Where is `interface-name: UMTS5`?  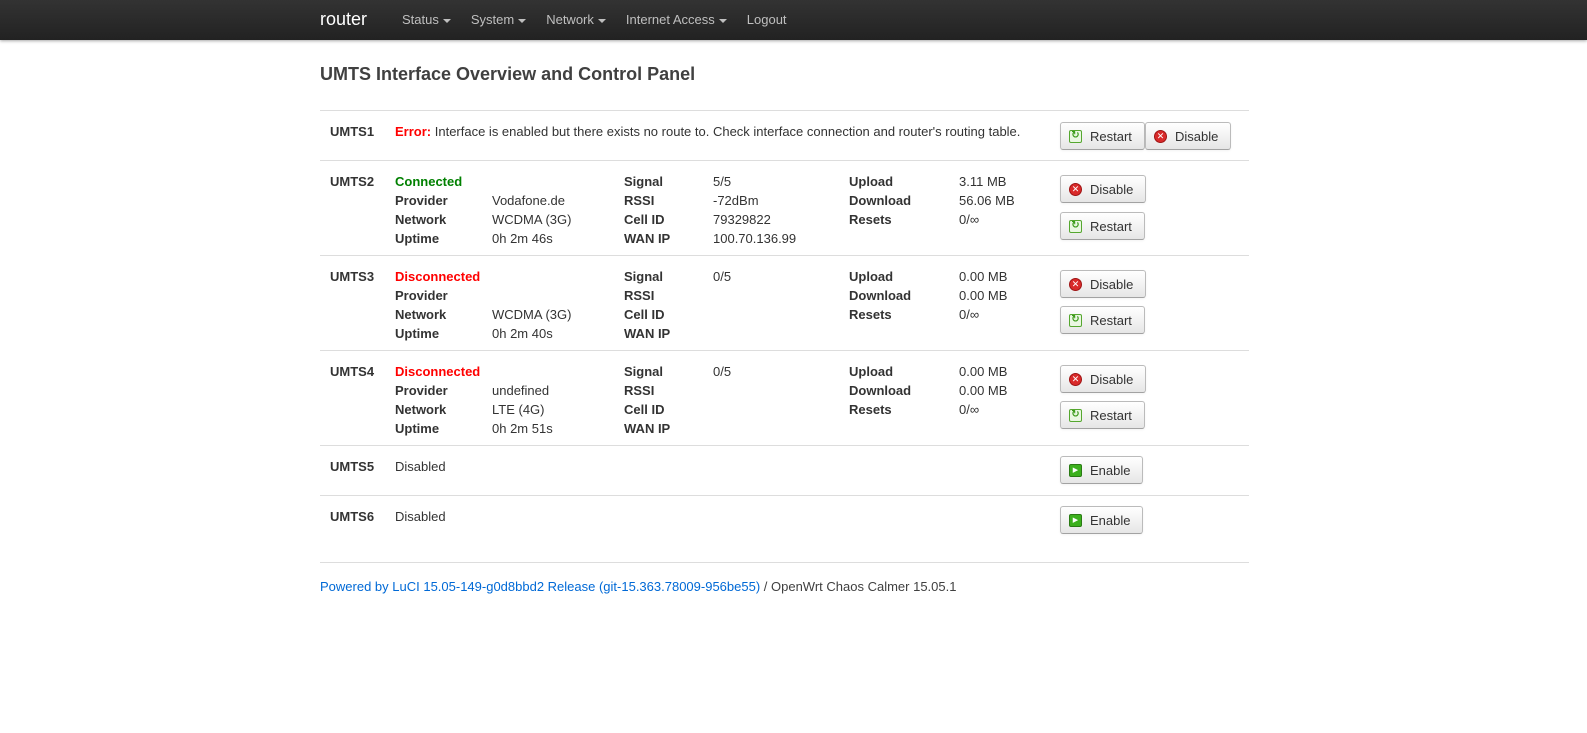 interface-name: UMTS5 is located at coordinates (352, 466).